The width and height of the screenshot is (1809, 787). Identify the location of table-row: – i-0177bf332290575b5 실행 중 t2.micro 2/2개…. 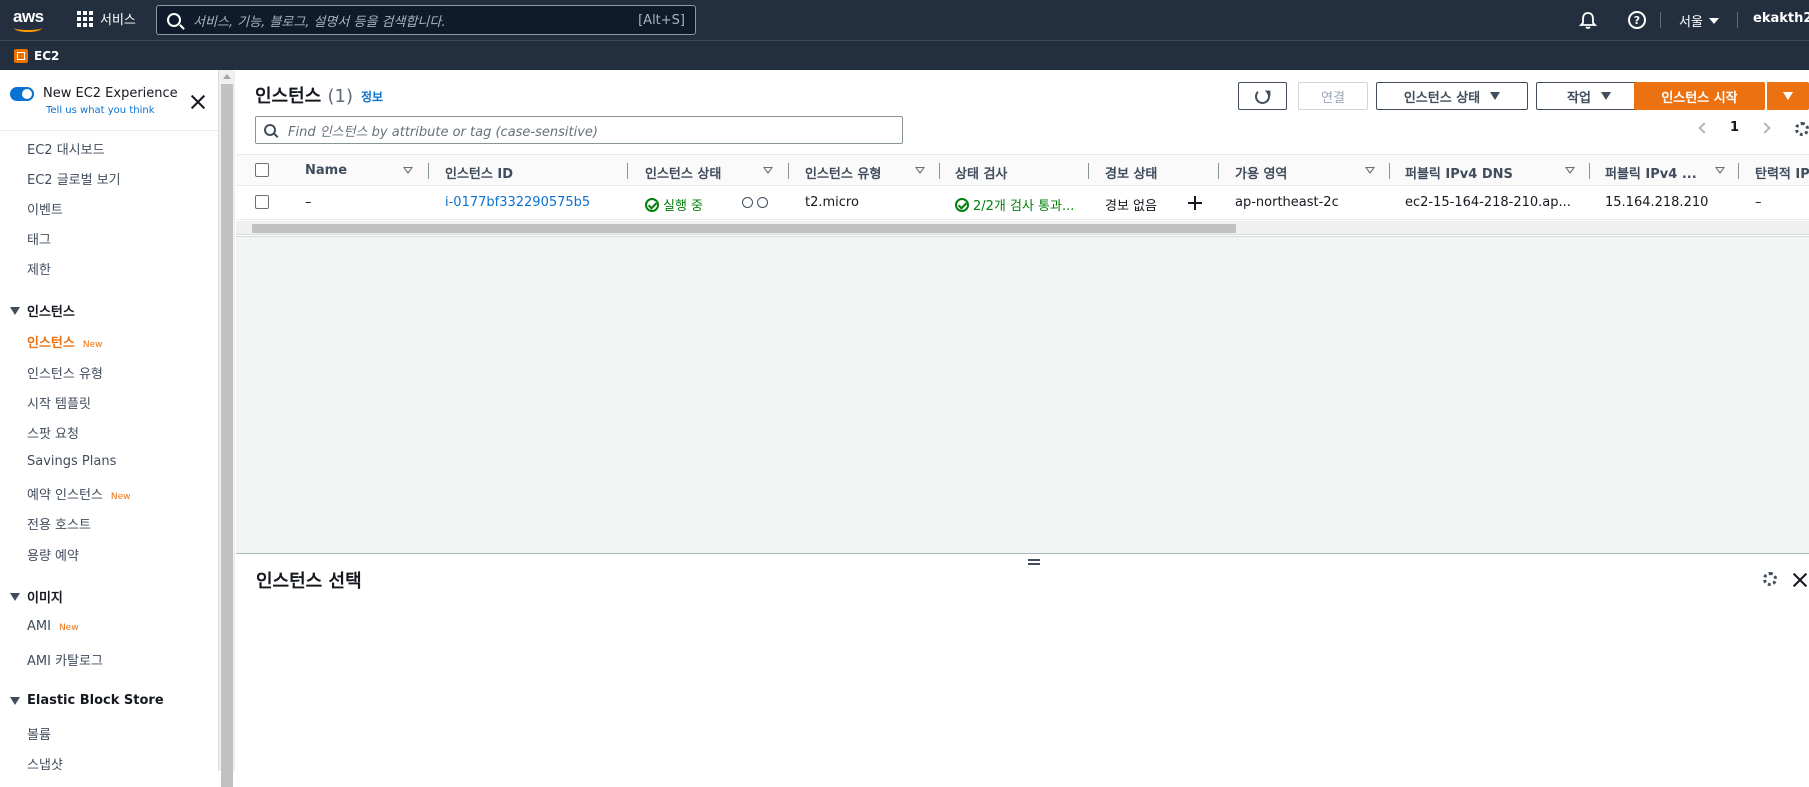
(1022, 203).